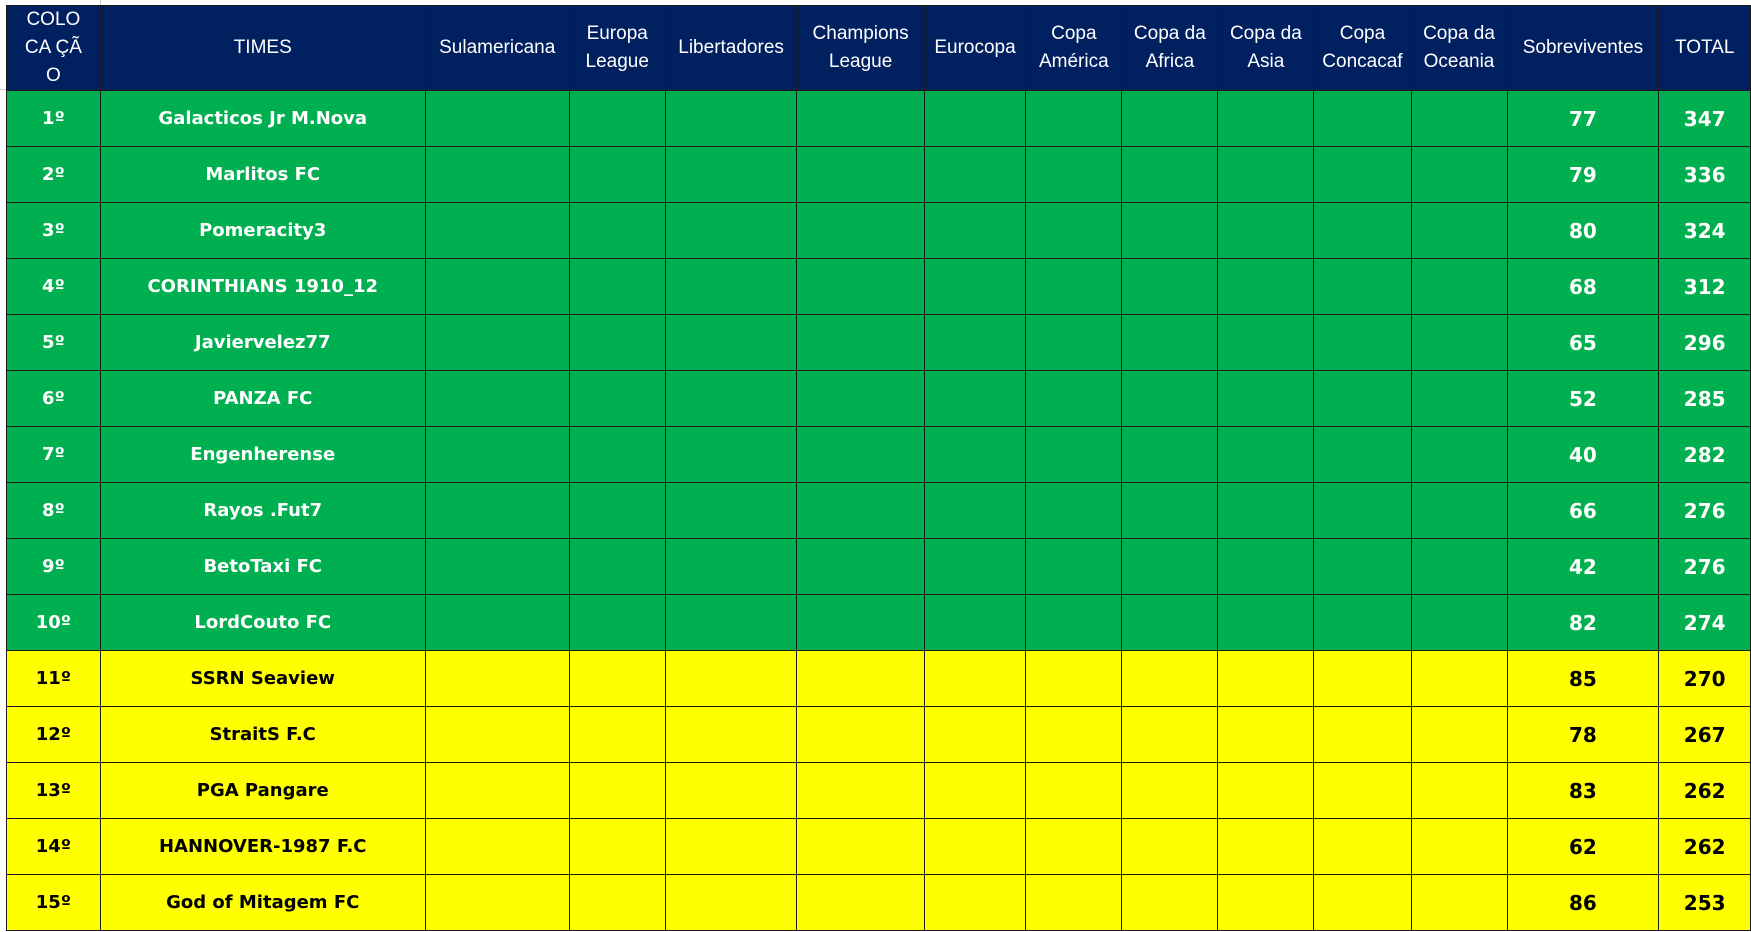 Image resolution: width=1751 pixels, height=932 pixels. I want to click on team-cell: BetoTaxi FC, so click(262, 566).